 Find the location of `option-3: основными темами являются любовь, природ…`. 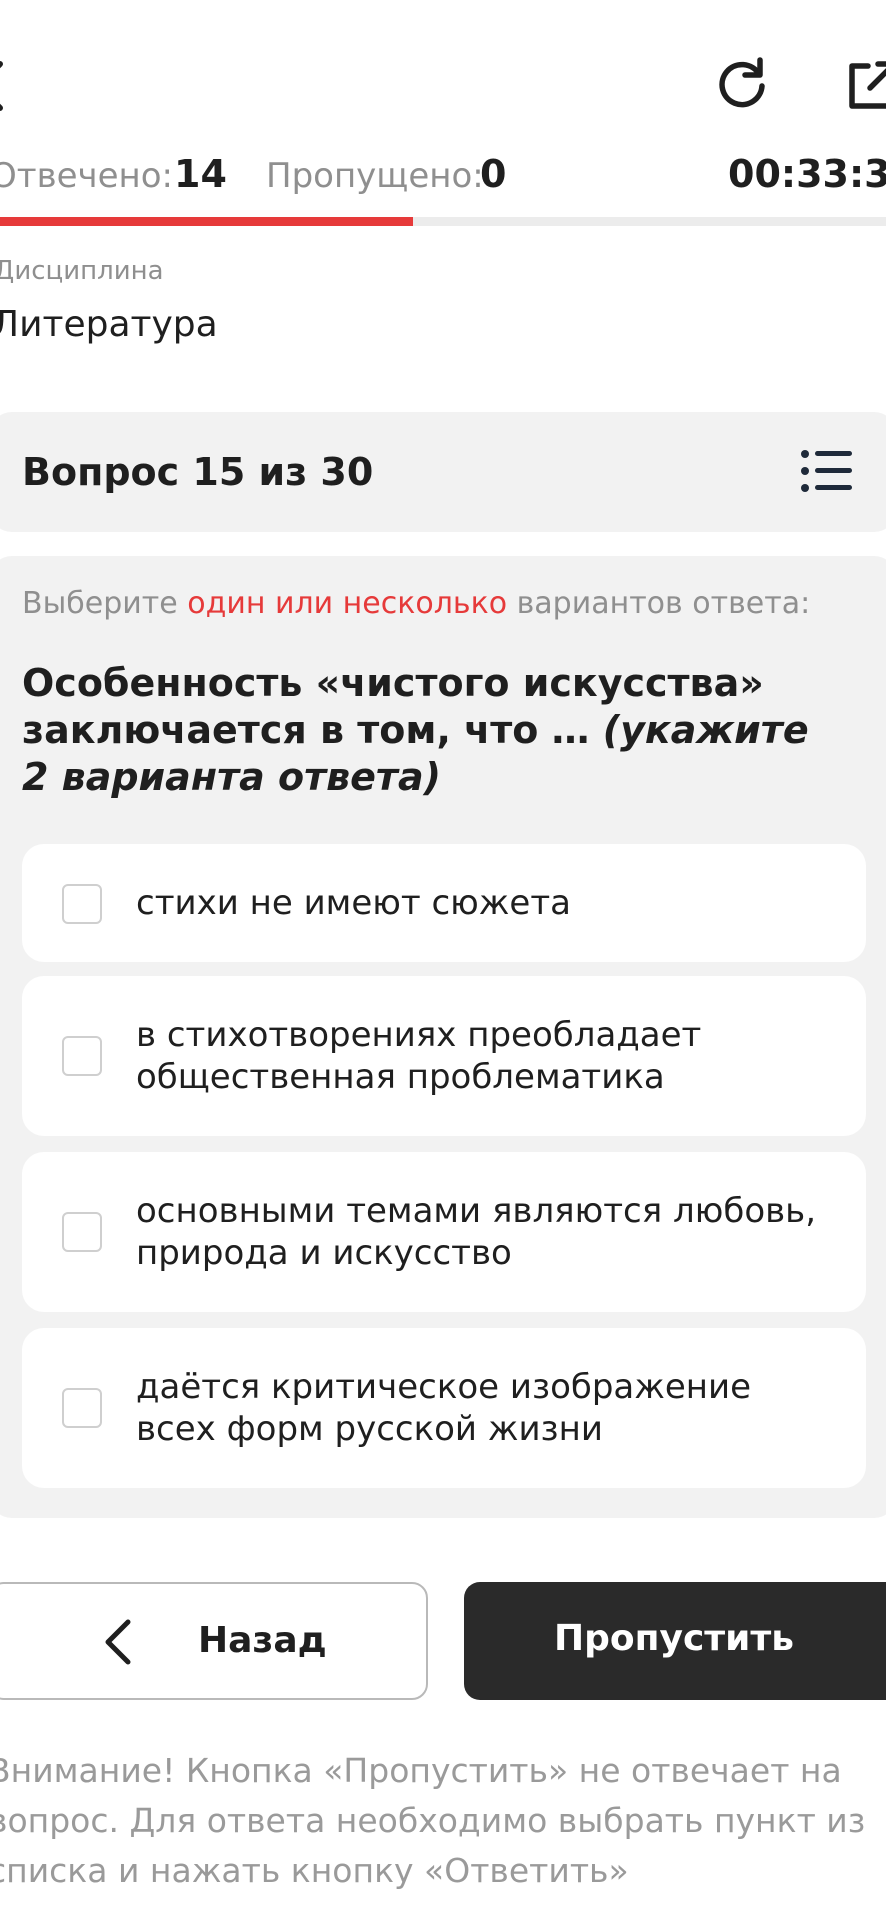

option-3: основными темами являются любовь, природ… is located at coordinates (444, 1232).